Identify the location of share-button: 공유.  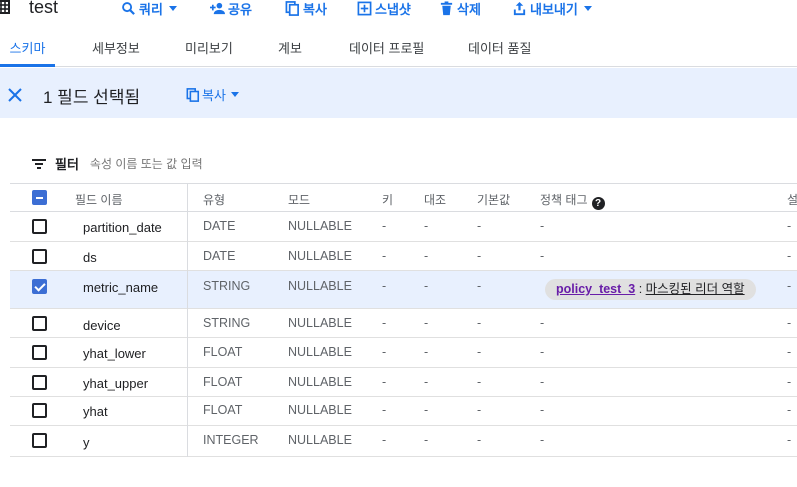
(231, 9).